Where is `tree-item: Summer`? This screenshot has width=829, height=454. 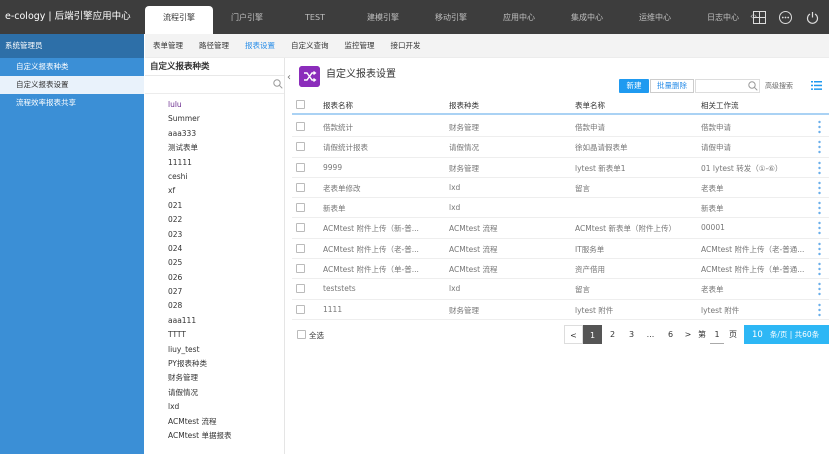
tree-item: Summer is located at coordinates (214, 119).